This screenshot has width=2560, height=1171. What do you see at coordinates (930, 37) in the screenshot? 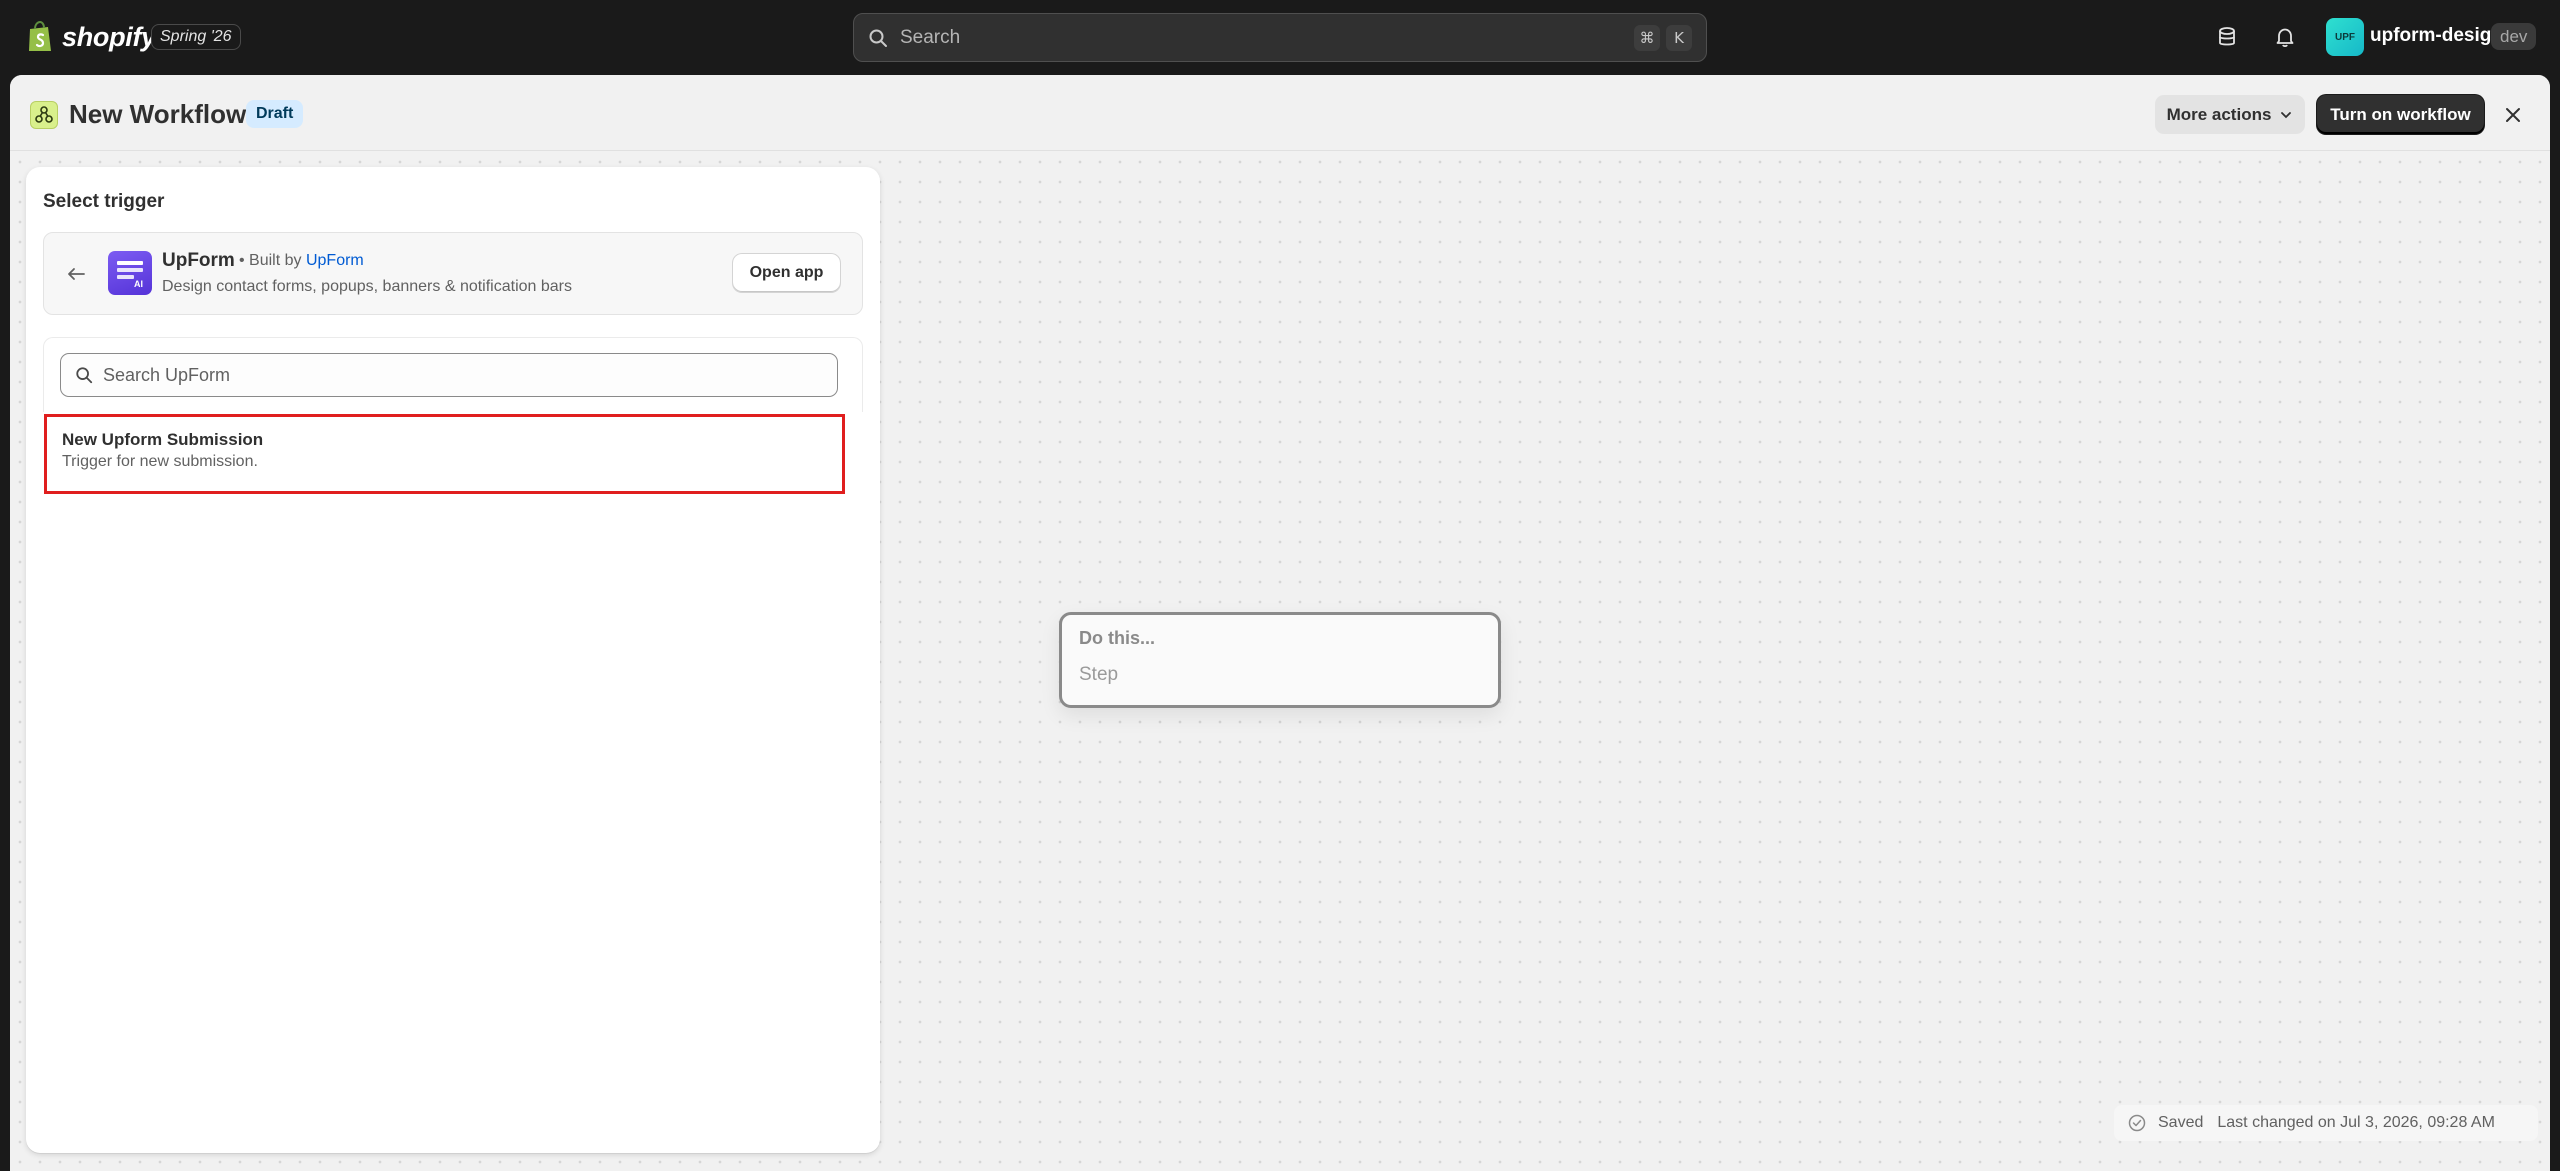
I see `global-search-placeholder: Search` at bounding box center [930, 37].